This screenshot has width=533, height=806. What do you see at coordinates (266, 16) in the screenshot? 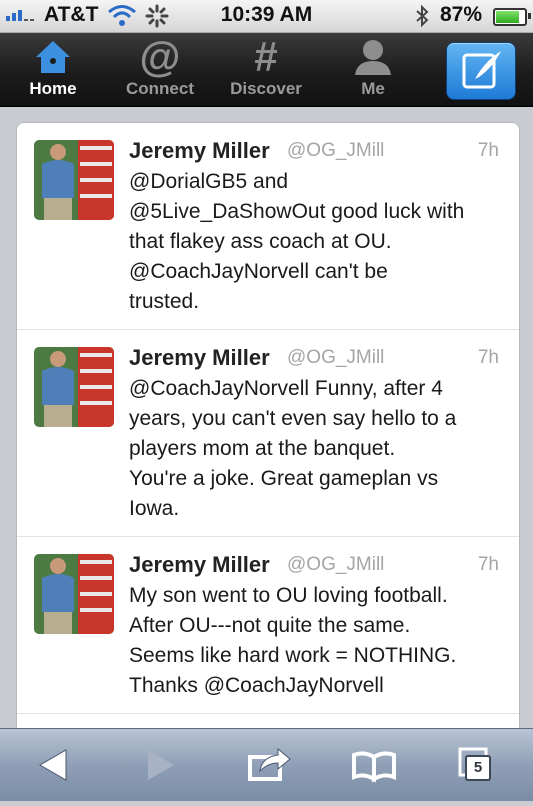
I see `status-bar: AT&T 10:39 AM 87%` at bounding box center [266, 16].